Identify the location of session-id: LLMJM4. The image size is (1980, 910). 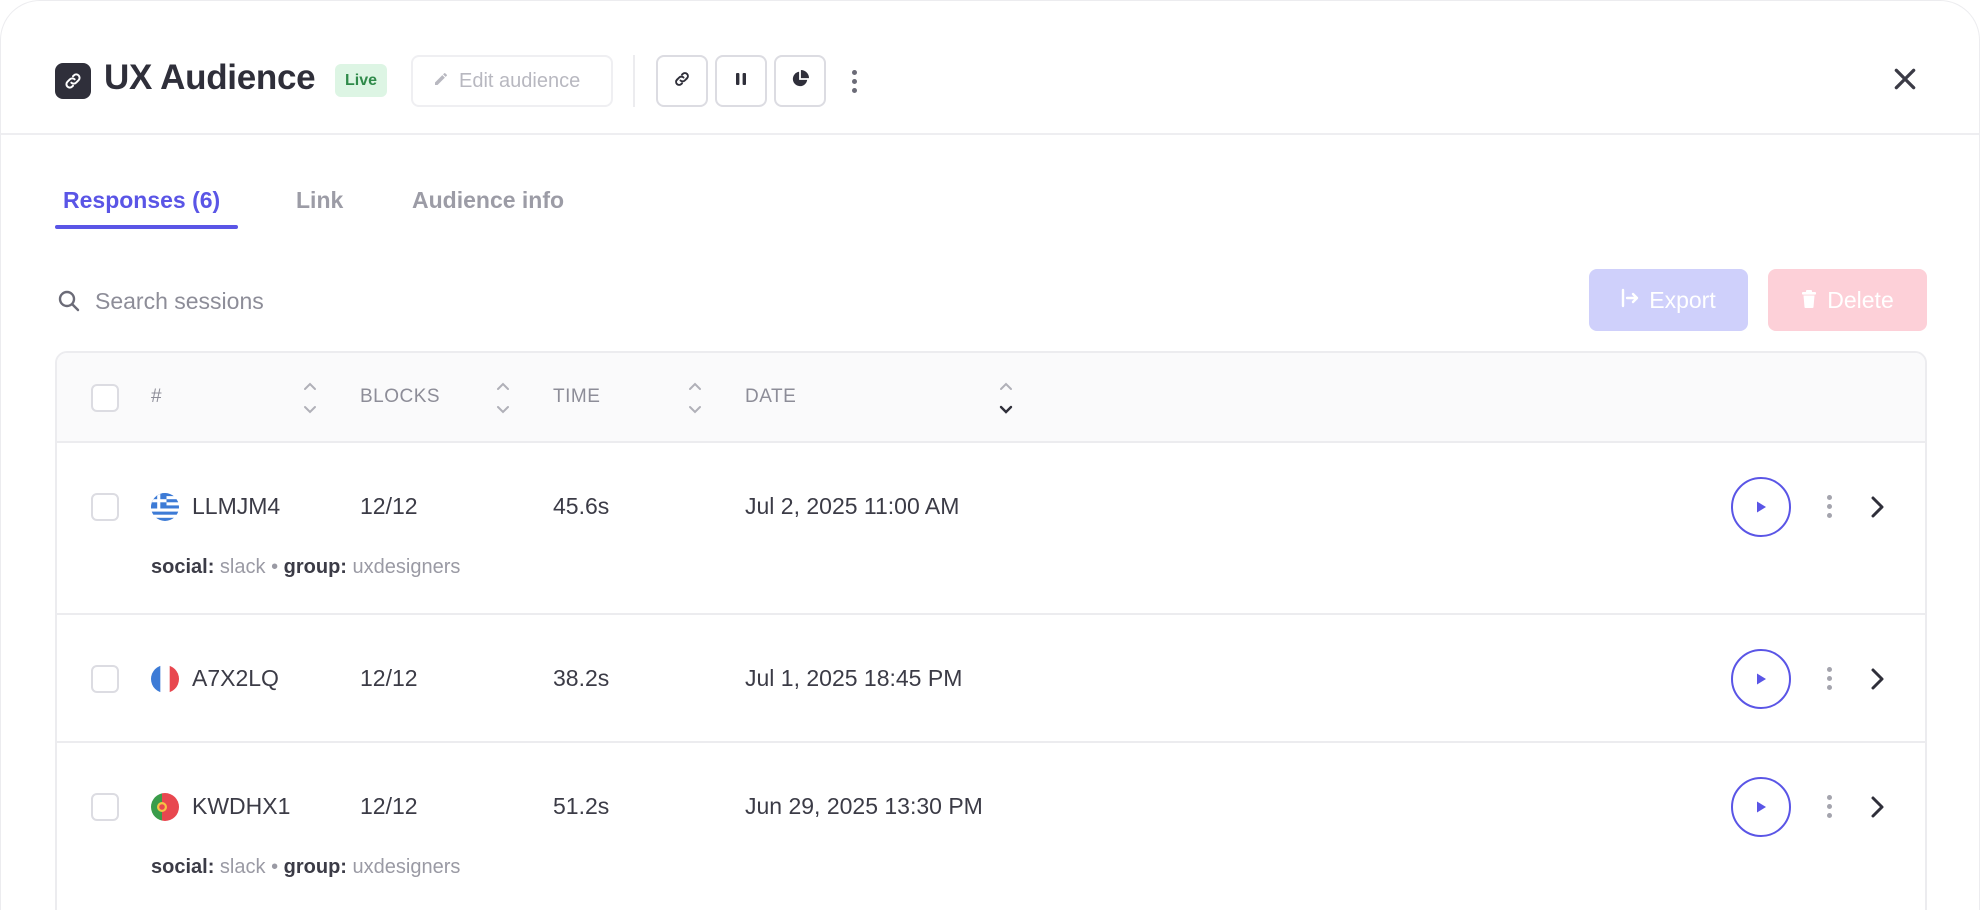
(236, 506).